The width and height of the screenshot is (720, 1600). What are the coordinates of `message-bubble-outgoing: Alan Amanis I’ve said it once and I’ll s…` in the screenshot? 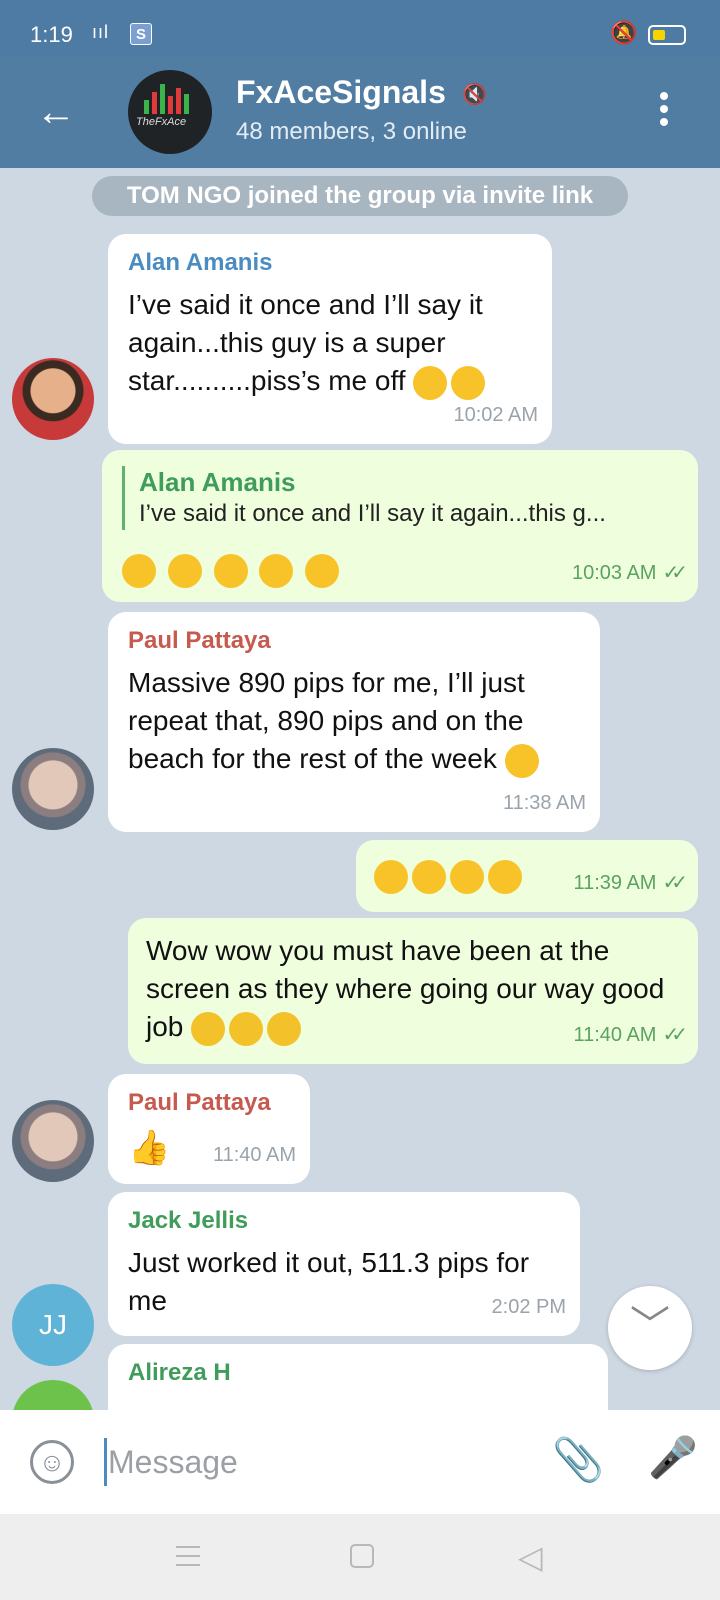 It's located at (400, 526).